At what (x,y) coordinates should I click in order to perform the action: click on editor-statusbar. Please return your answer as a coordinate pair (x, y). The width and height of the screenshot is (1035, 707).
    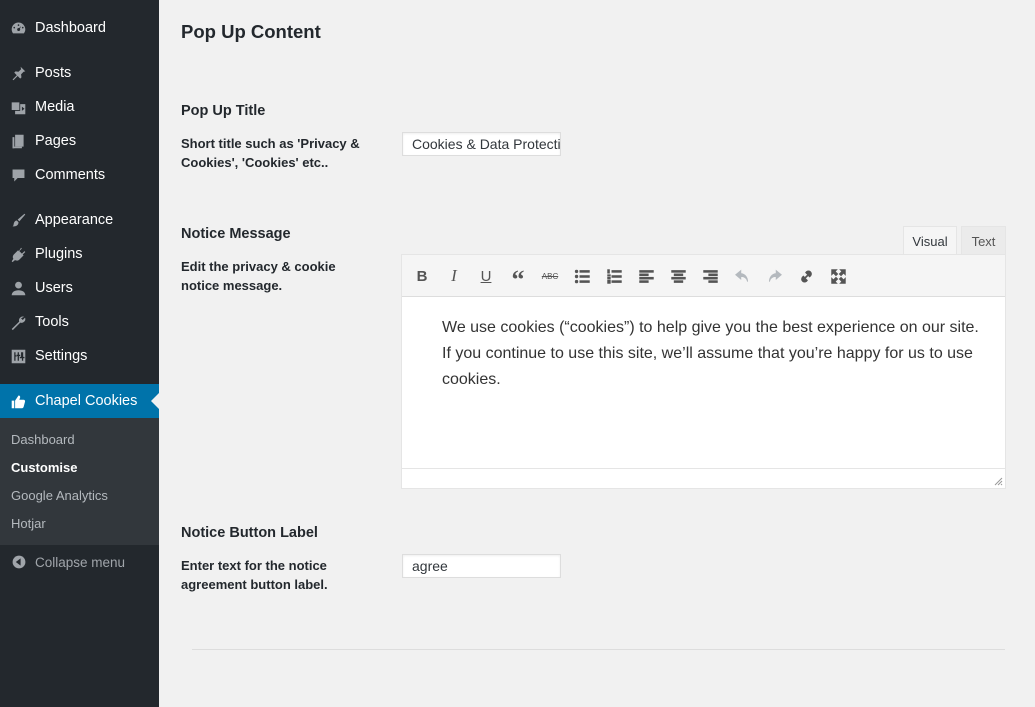
    Looking at the image, I should click on (703, 478).